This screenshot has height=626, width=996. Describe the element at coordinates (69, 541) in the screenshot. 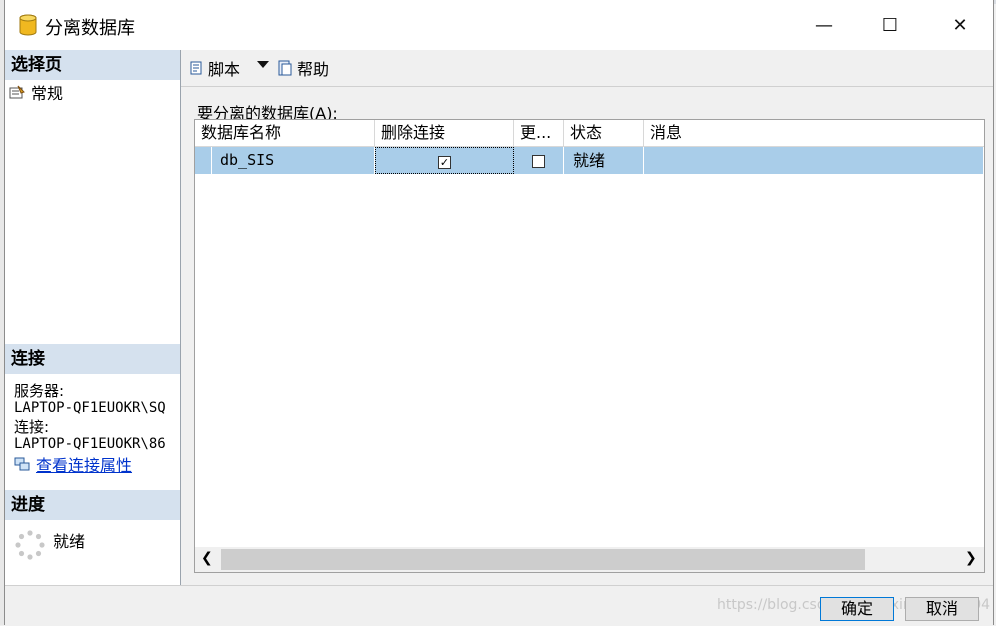

I see `progress-status: 就绪` at that location.